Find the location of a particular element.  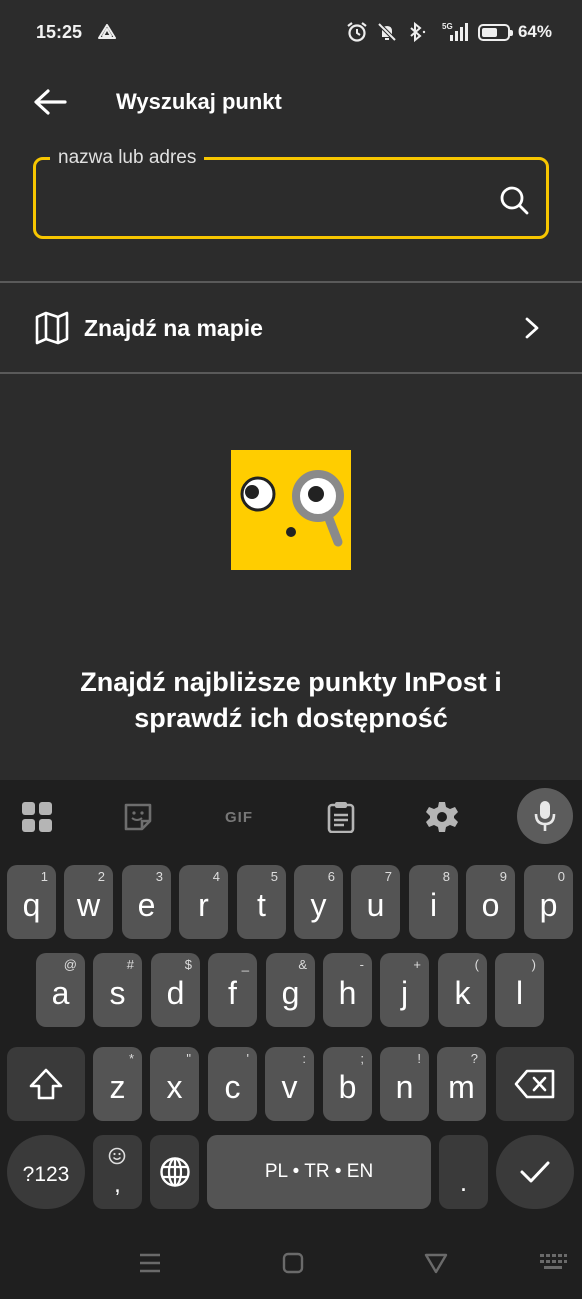

app-header: Wyszukaj punkt is located at coordinates (291, 102).